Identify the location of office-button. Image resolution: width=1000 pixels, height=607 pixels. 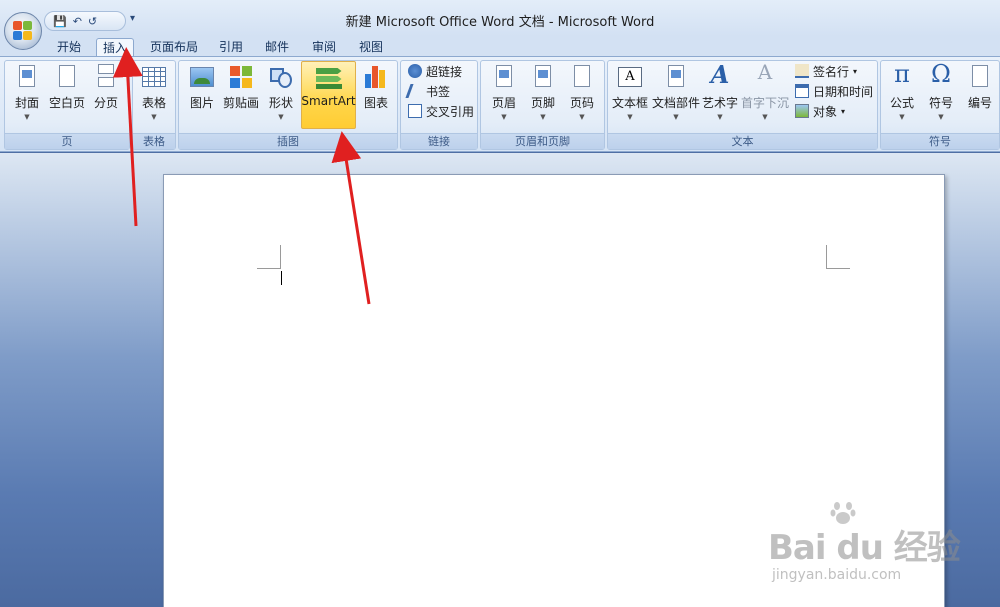
(23, 31).